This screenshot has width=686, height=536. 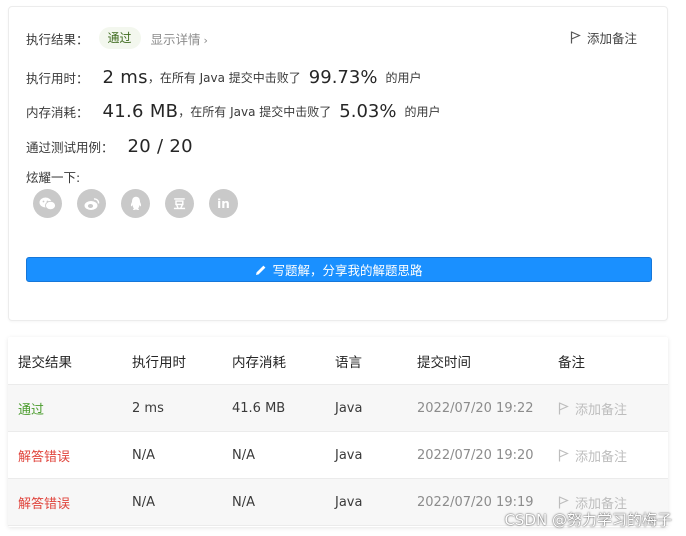 What do you see at coordinates (475, 408) in the screenshot?
I see `row-submit-time: 2022/07/20 19:22` at bounding box center [475, 408].